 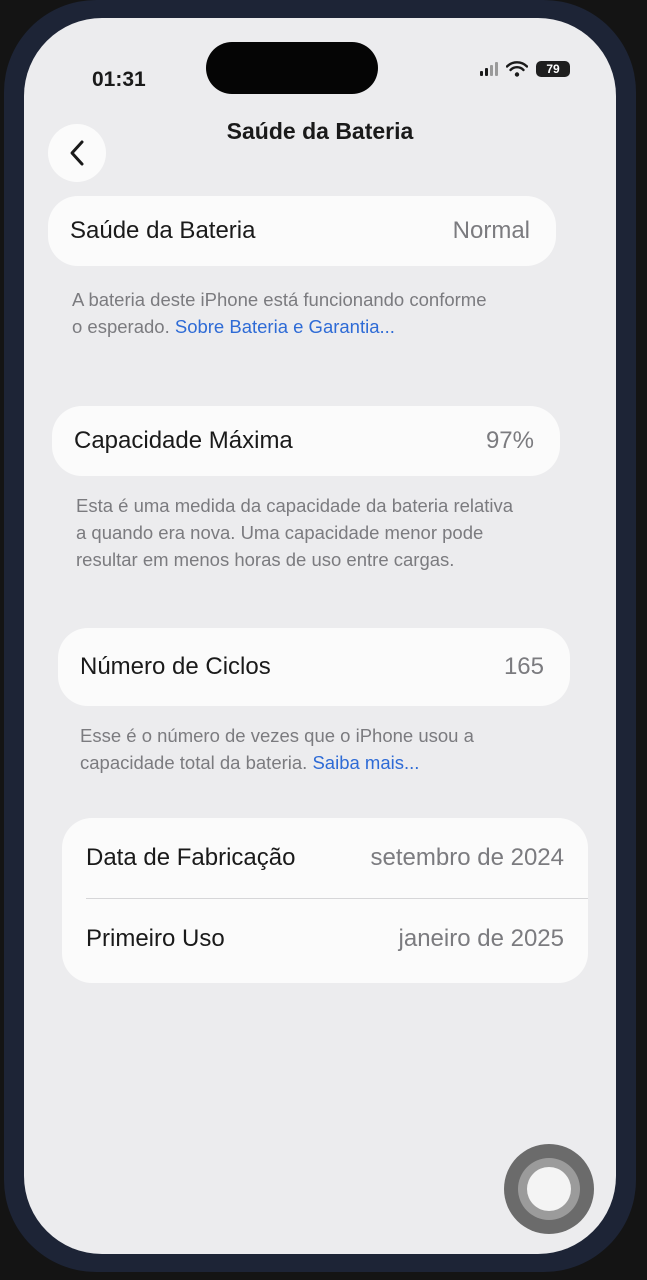 I want to click on assistive-touch-ring, so click(x=549, y=1189).